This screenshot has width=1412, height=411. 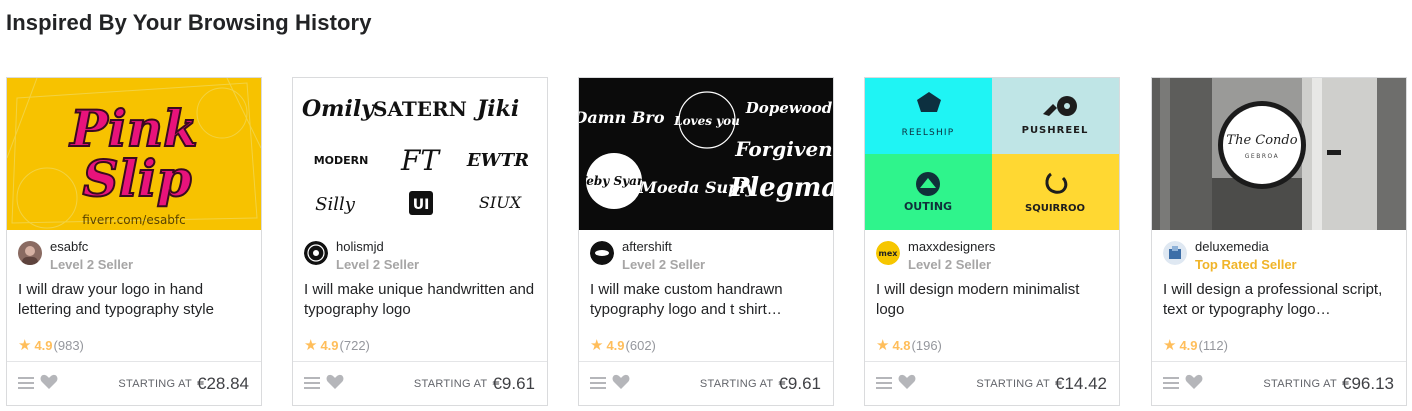 What do you see at coordinates (1262, 156) in the screenshot?
I see `thumb-text: GEBROA` at bounding box center [1262, 156].